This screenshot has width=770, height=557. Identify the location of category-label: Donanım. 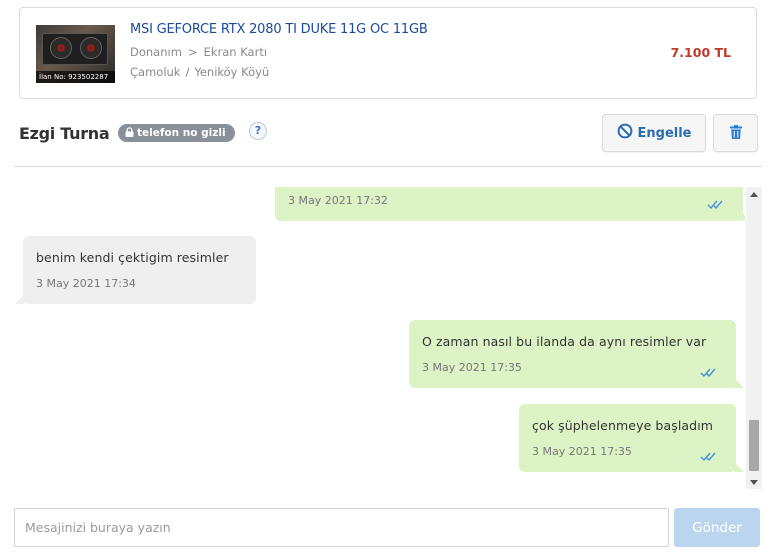
(156, 52).